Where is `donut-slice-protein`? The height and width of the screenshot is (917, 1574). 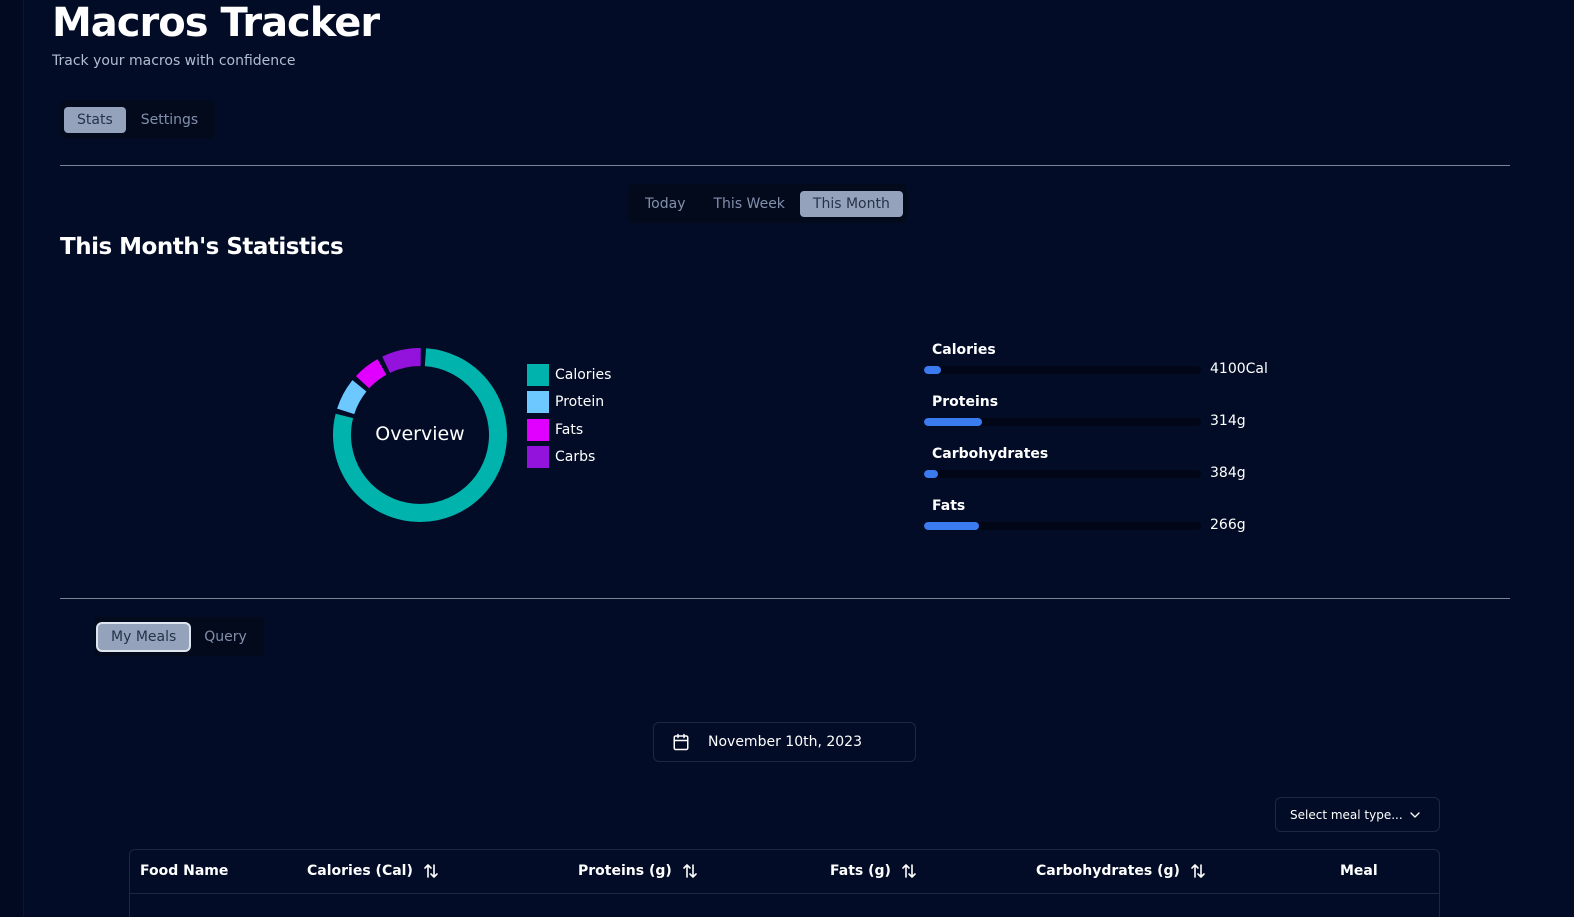 donut-slice-protein is located at coordinates (352, 397).